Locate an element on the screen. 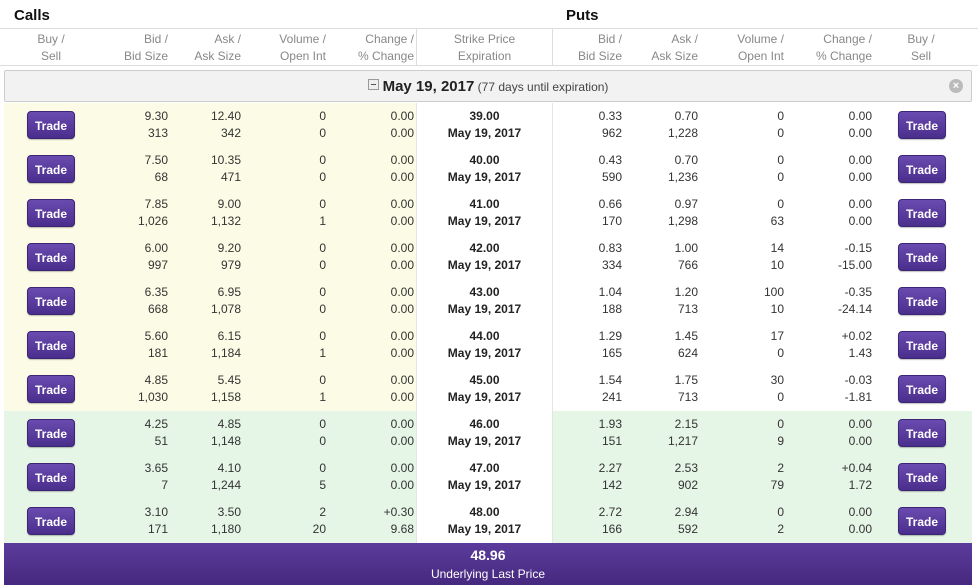 Image resolution: width=978 pixels, height=585 pixels. call-ask: 3.50 is located at coordinates (229, 512).